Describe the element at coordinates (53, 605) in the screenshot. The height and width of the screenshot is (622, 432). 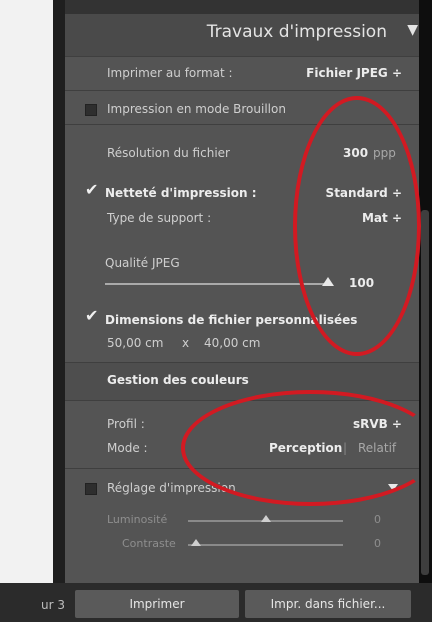
I see `pager-text: ur 3` at that location.